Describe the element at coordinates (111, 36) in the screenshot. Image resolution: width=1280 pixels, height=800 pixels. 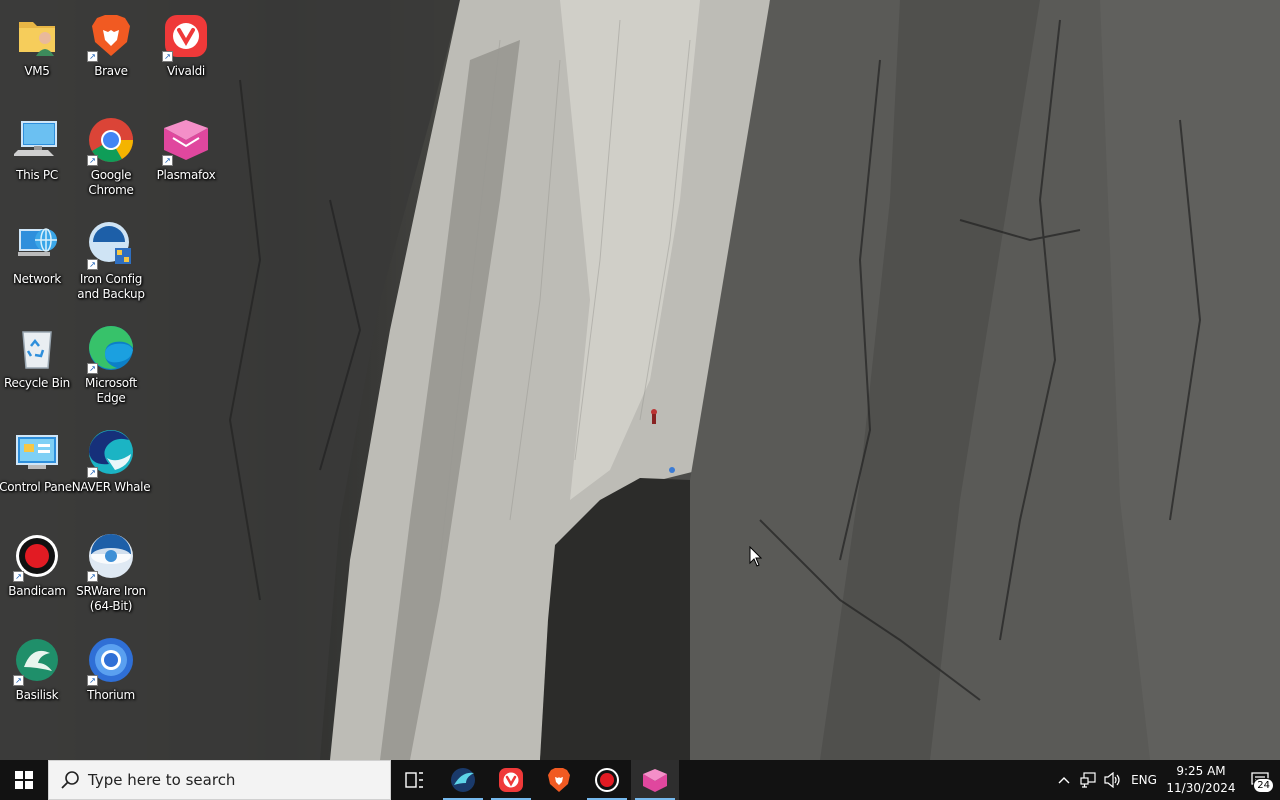
I see `brave-lion-icon: ↗` at that location.